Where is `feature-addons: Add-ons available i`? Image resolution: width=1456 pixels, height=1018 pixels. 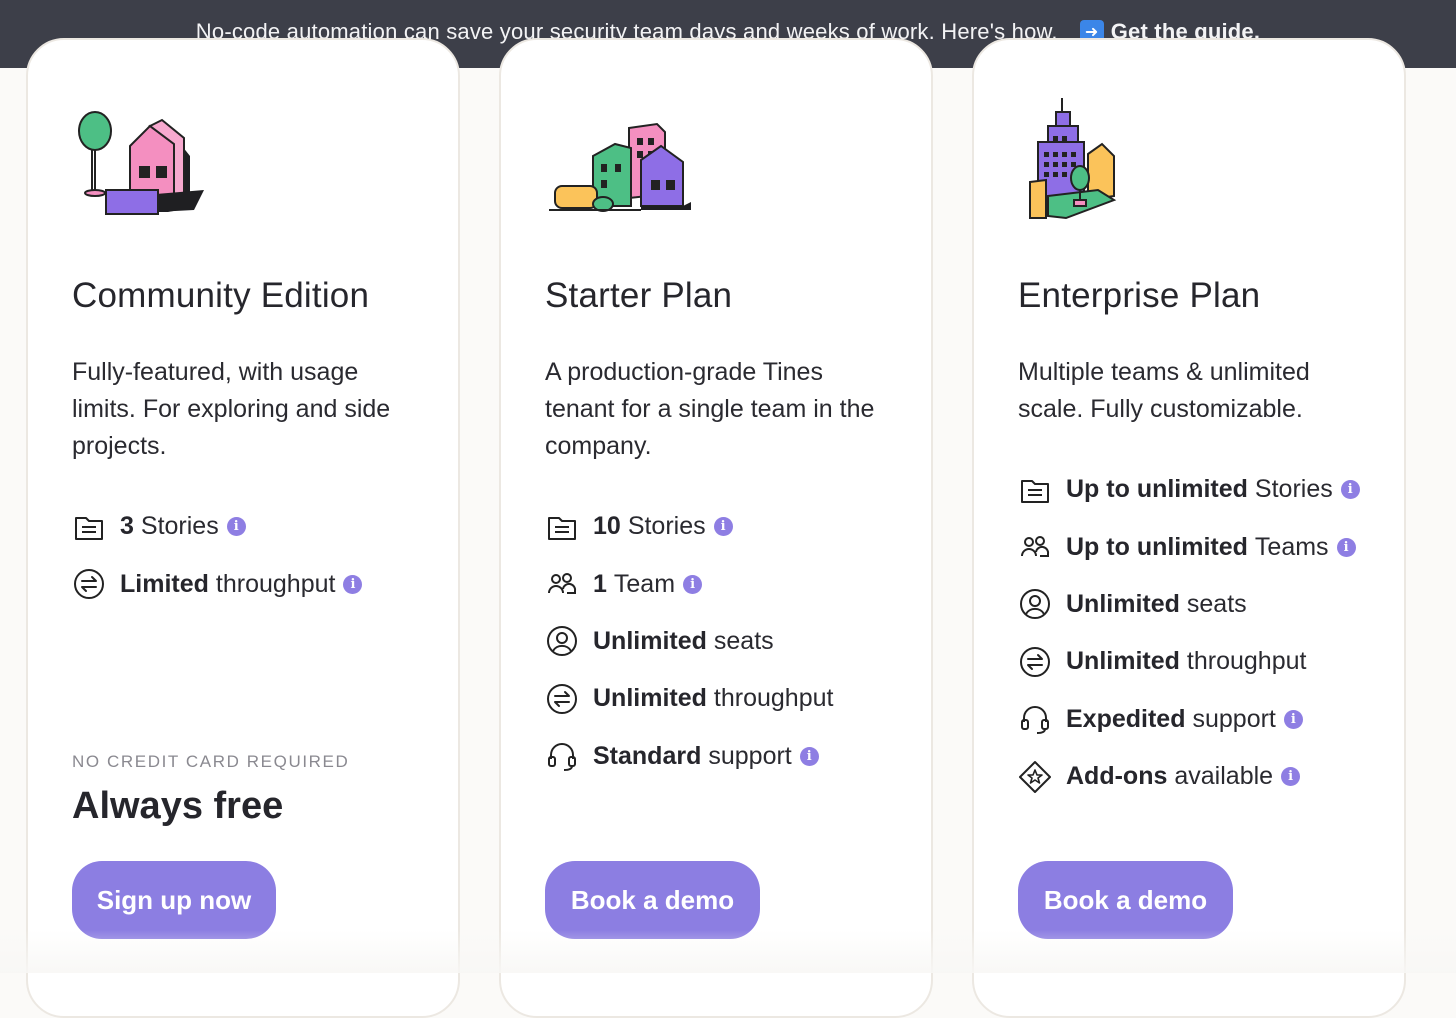
feature-addons: Add-ons available i is located at coordinates (1189, 776).